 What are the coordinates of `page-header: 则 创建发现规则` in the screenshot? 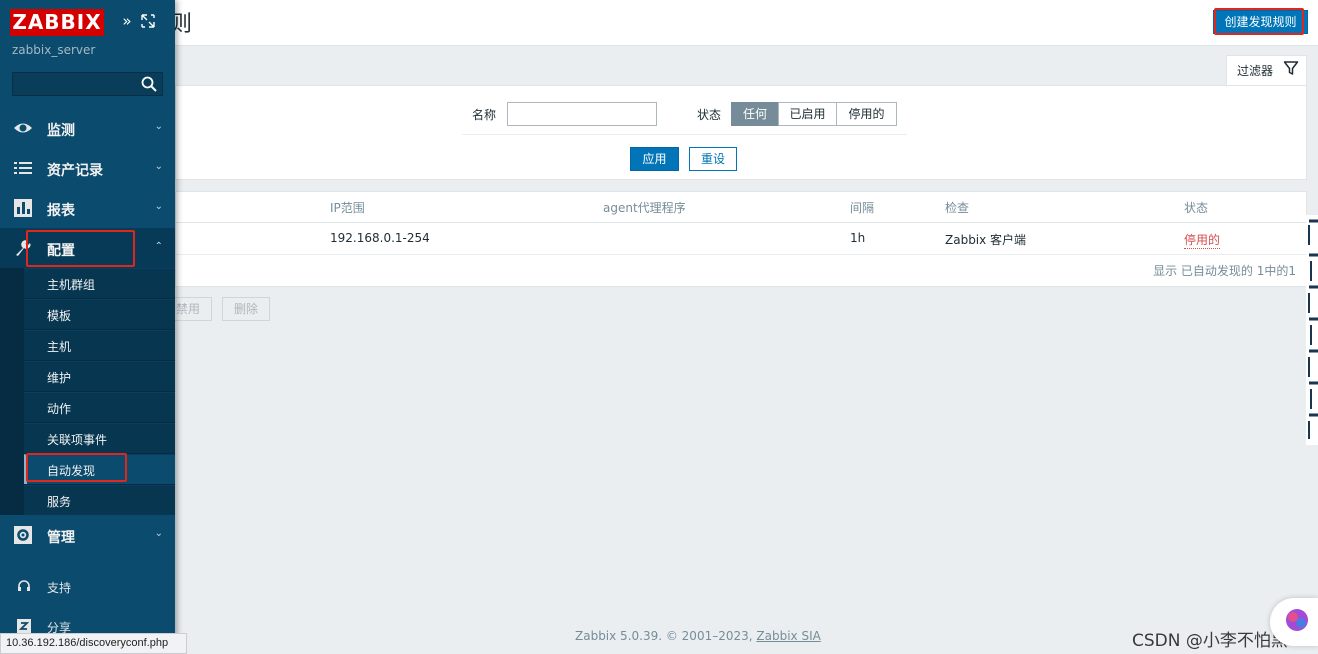 It's located at (659, 23).